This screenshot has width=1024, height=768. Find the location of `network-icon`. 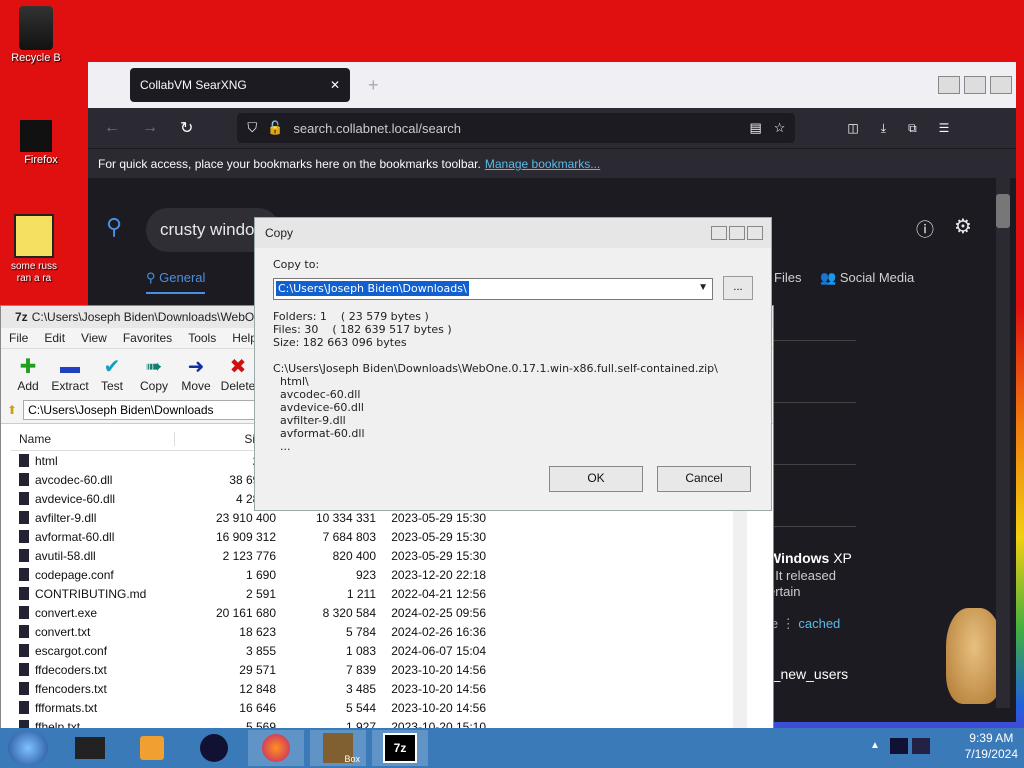

network-icon is located at coordinates (899, 746).